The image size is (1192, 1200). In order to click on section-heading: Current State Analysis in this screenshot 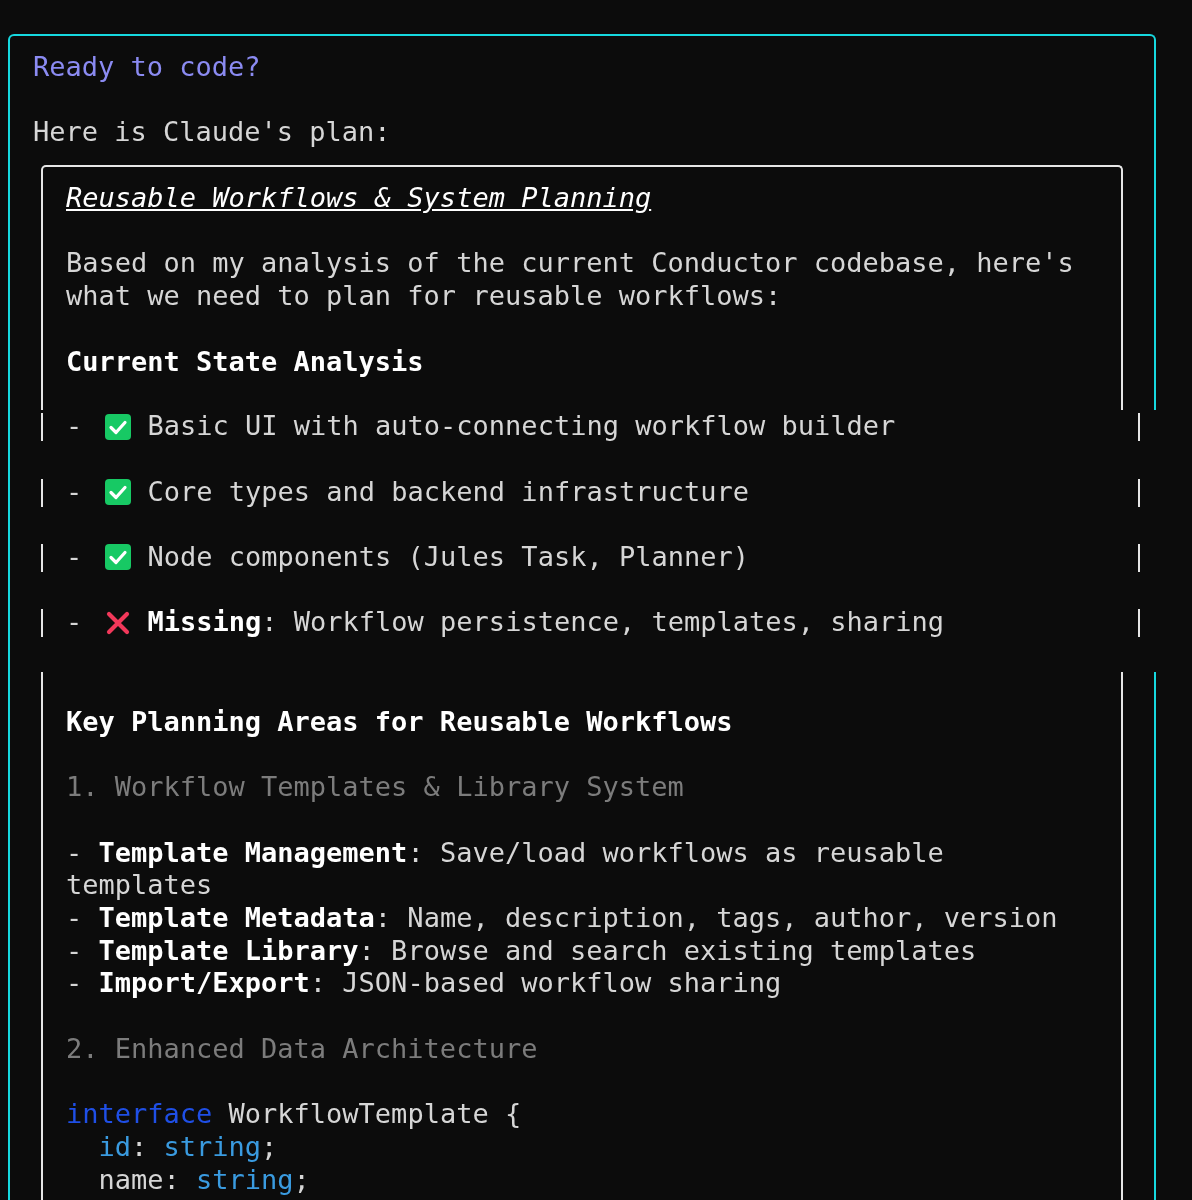, I will do `click(245, 362)`.